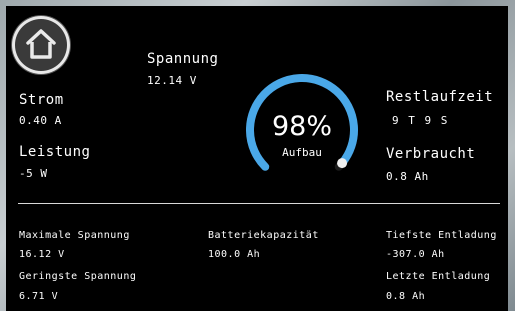  What do you see at coordinates (441, 235) in the screenshot?
I see `tiefste-entladung-label: Tiefste Entladung` at bounding box center [441, 235].